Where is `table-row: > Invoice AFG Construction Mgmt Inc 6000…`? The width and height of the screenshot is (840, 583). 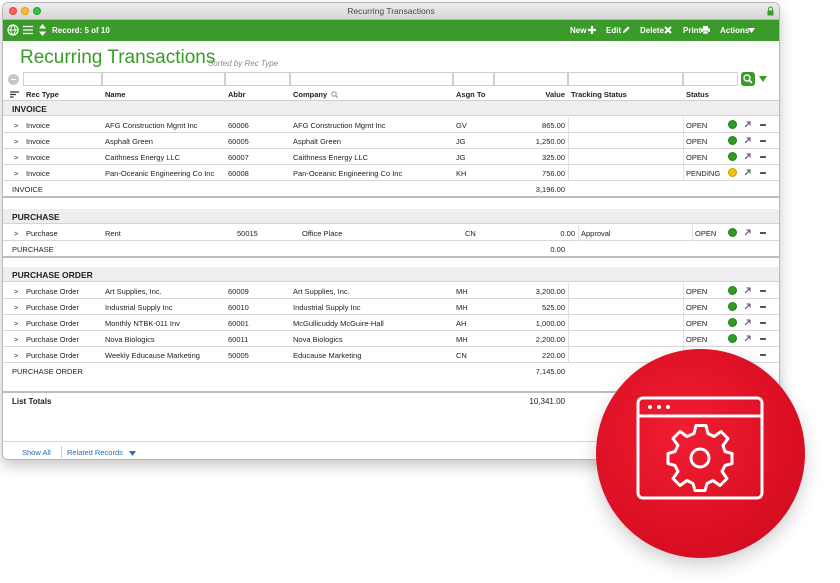
table-row: > Invoice AFG Construction Mgmt Inc 6000… is located at coordinates (391, 125).